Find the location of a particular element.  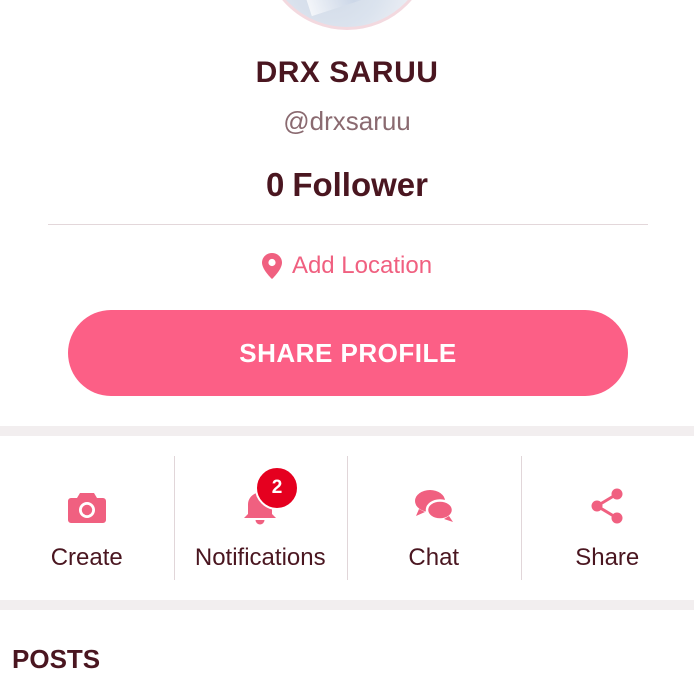

add-location-label: Add Location is located at coordinates (362, 265).